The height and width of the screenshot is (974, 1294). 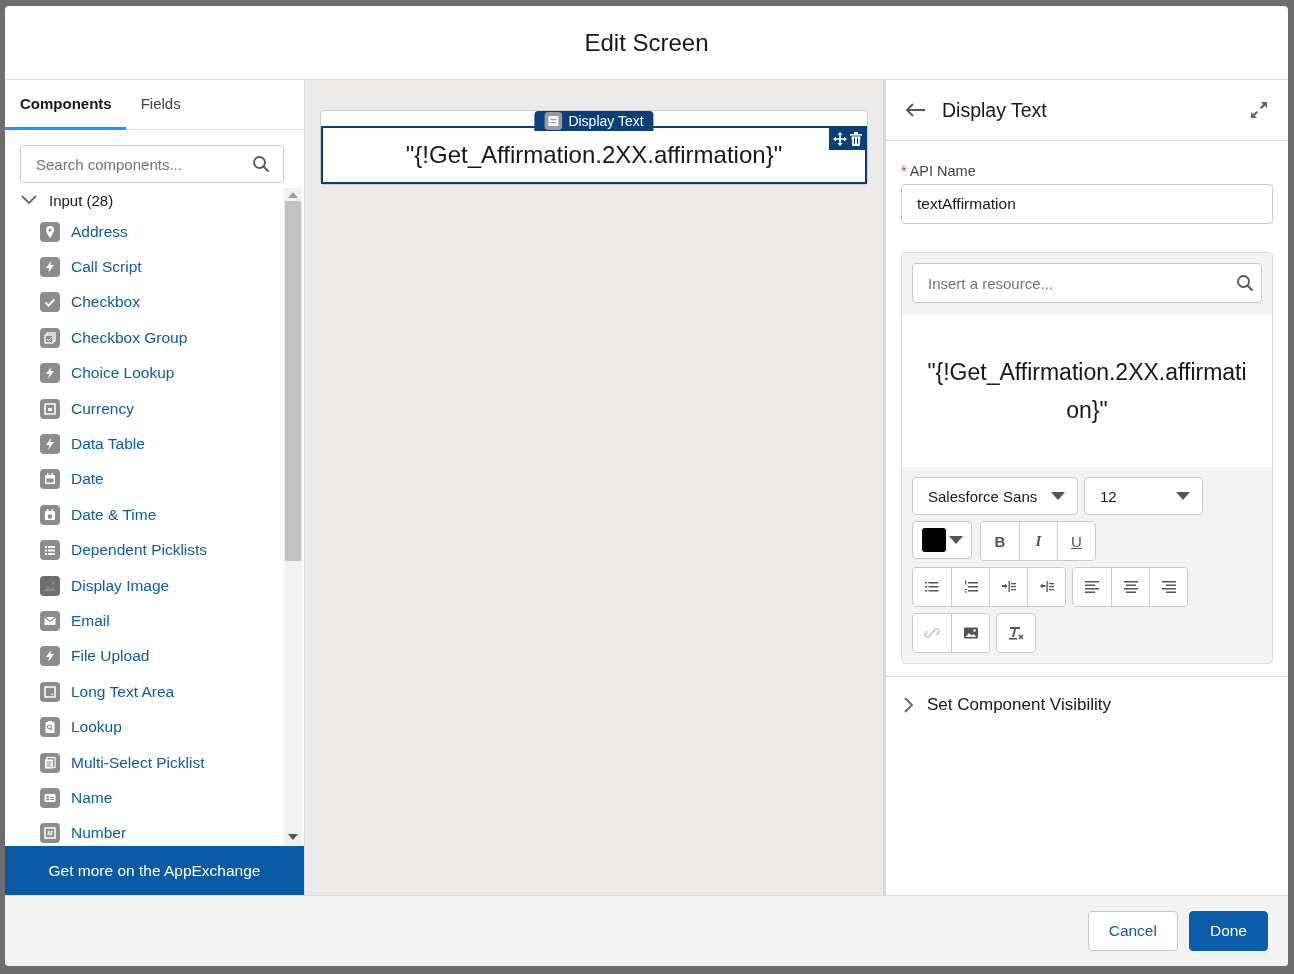 I want to click on frame-icon, so click(x=50, y=408).